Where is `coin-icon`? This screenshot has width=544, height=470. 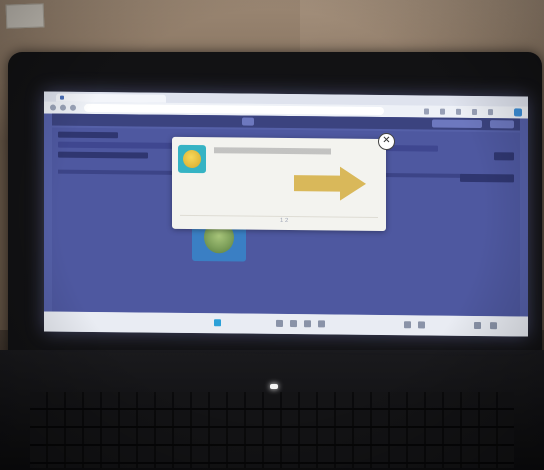 coin-icon is located at coordinates (192, 159).